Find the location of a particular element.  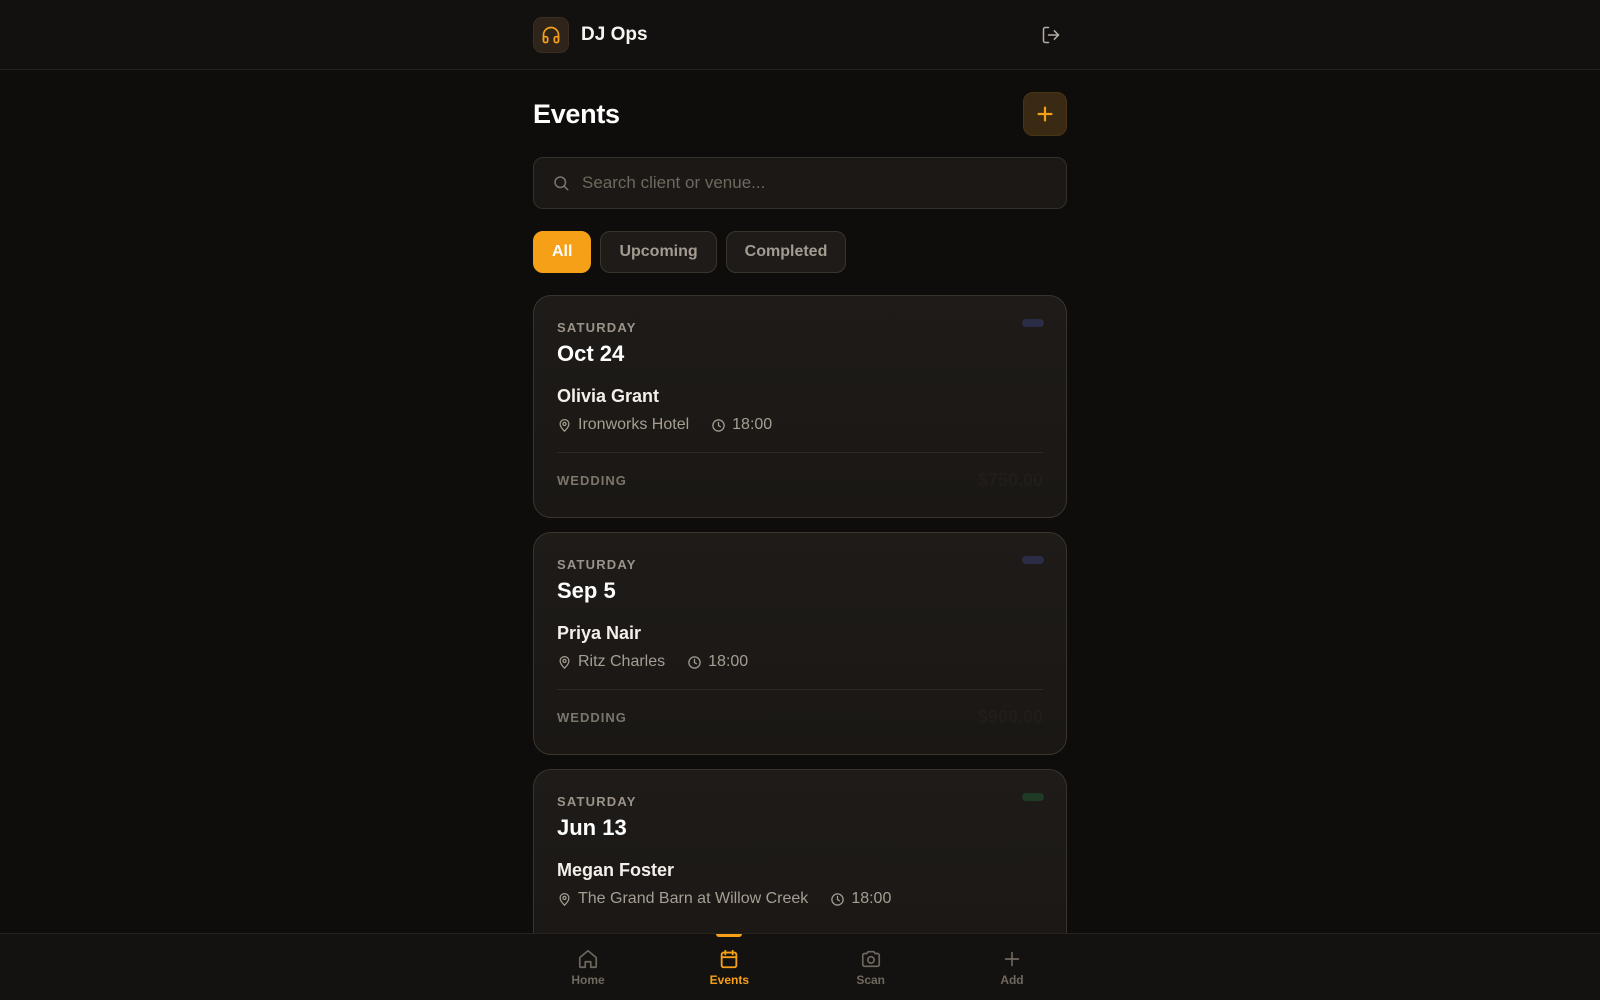

filter-all: All is located at coordinates (562, 252).